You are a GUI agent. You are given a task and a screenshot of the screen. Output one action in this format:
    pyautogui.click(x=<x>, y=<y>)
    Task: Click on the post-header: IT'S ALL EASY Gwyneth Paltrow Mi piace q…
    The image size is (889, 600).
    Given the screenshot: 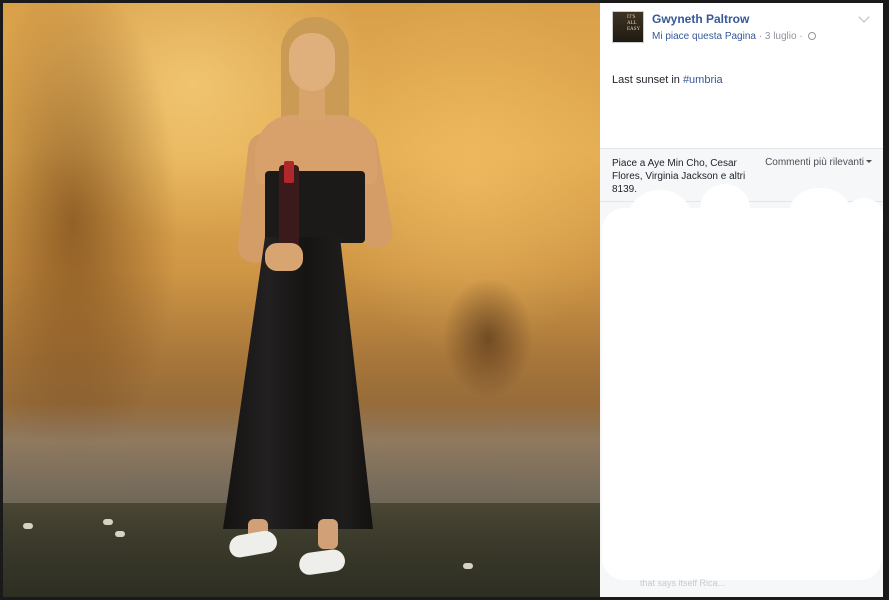 What is the action you would take?
    pyautogui.click(x=743, y=75)
    